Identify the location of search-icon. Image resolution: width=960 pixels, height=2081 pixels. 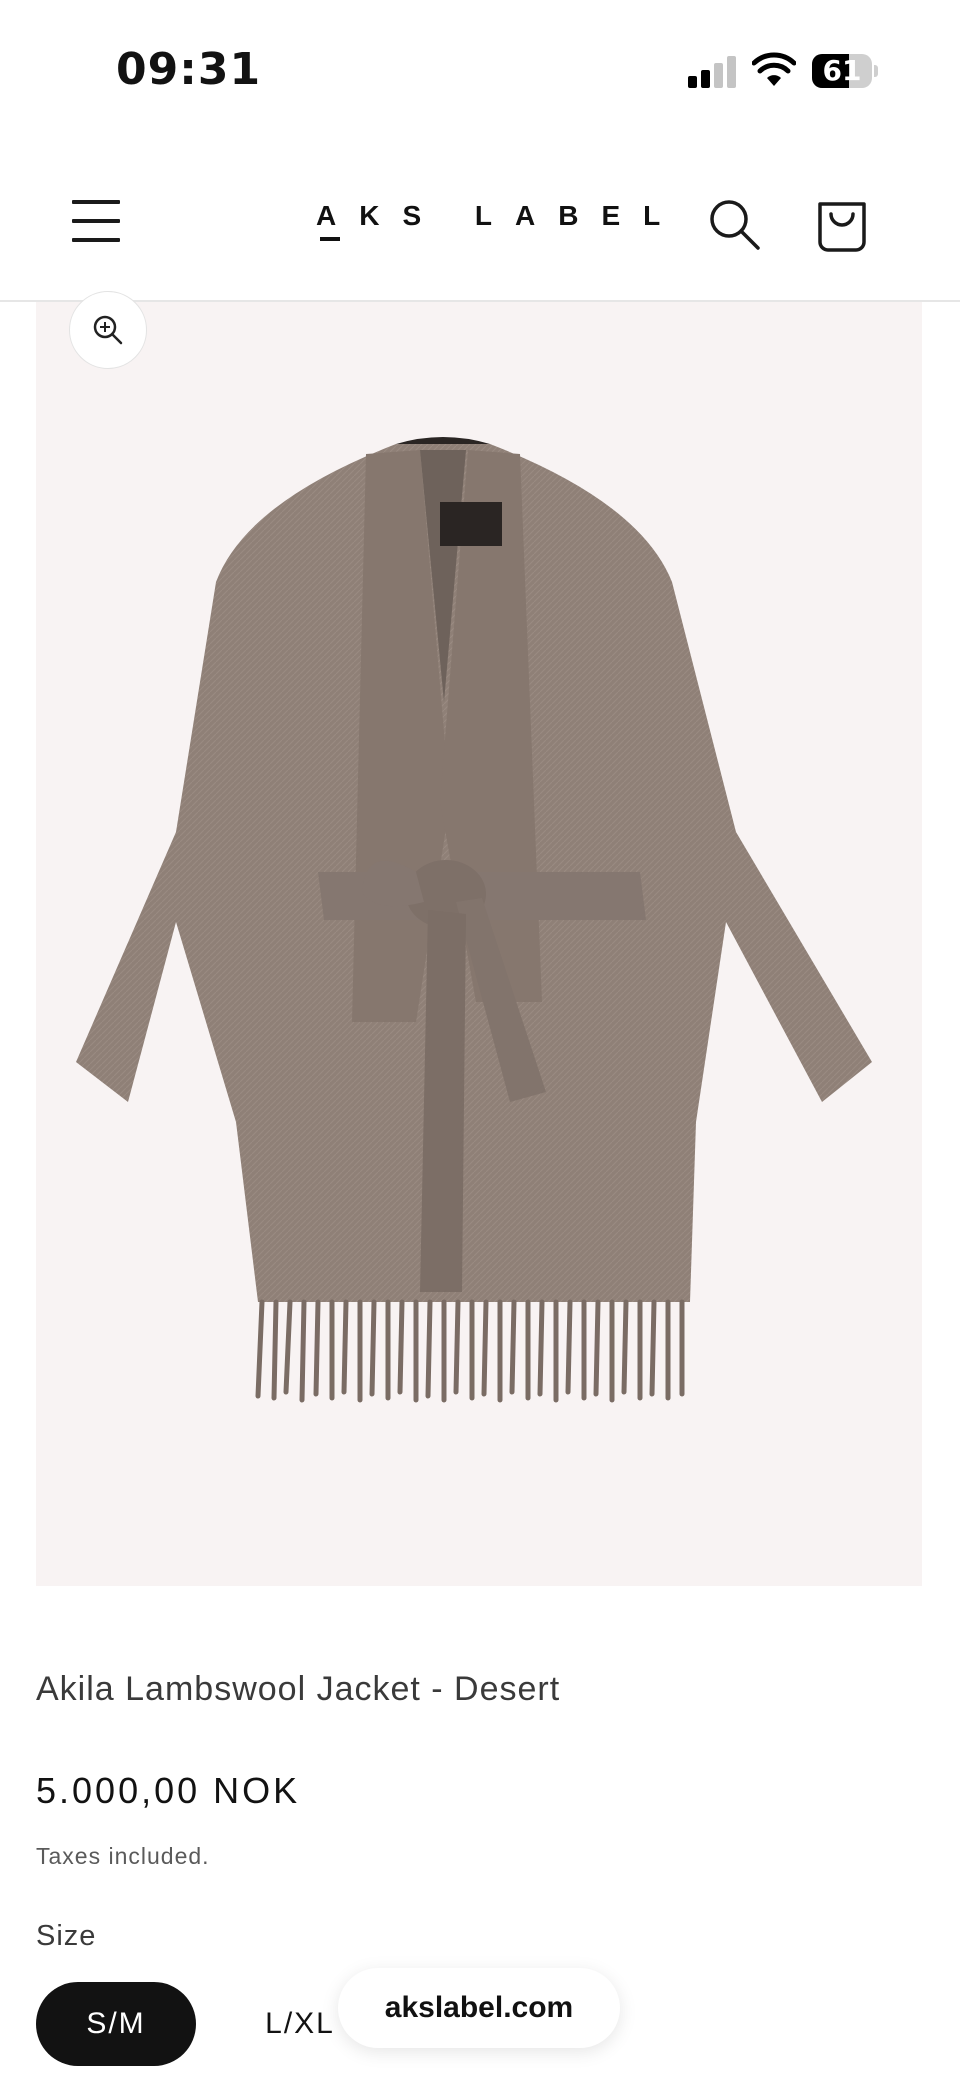
(734, 224).